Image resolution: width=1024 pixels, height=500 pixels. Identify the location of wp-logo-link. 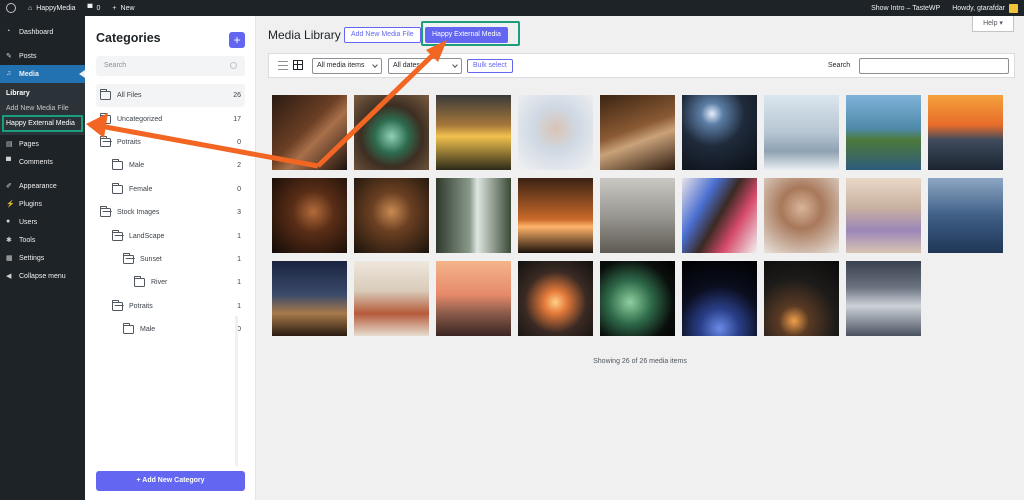
(11, 8).